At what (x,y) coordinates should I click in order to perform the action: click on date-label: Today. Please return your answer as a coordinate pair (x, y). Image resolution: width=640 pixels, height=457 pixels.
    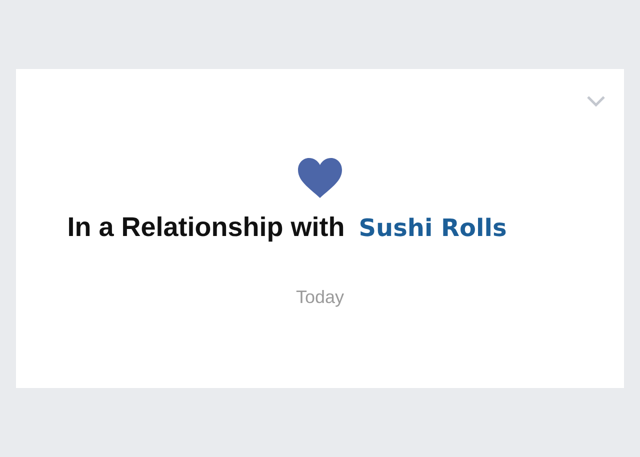
    Looking at the image, I should click on (320, 297).